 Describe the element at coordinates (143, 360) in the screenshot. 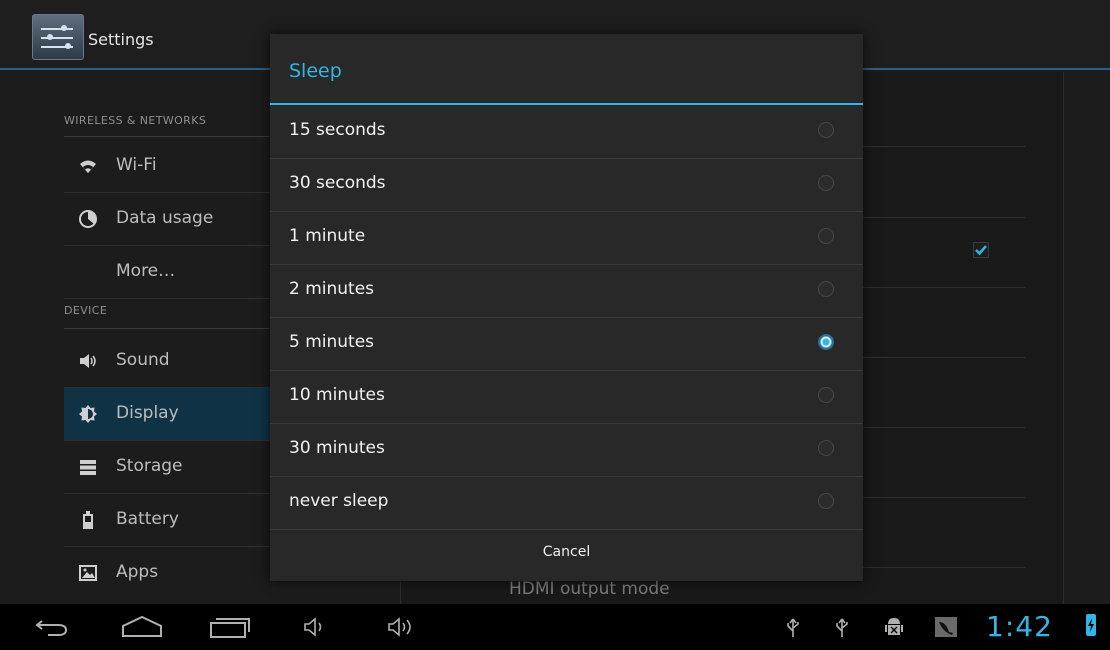

I see `sidebar-item-label: Sound` at that location.